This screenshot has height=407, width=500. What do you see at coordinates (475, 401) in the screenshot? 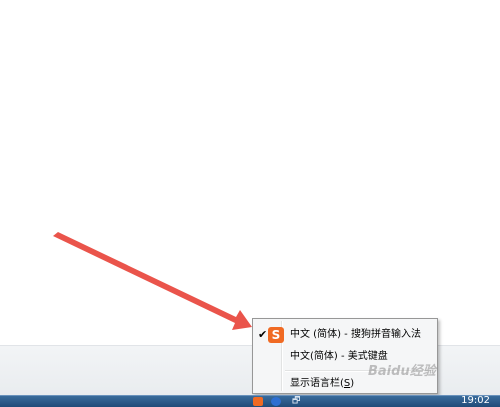
I see `taskbar-clock: 19:02` at bounding box center [475, 401].